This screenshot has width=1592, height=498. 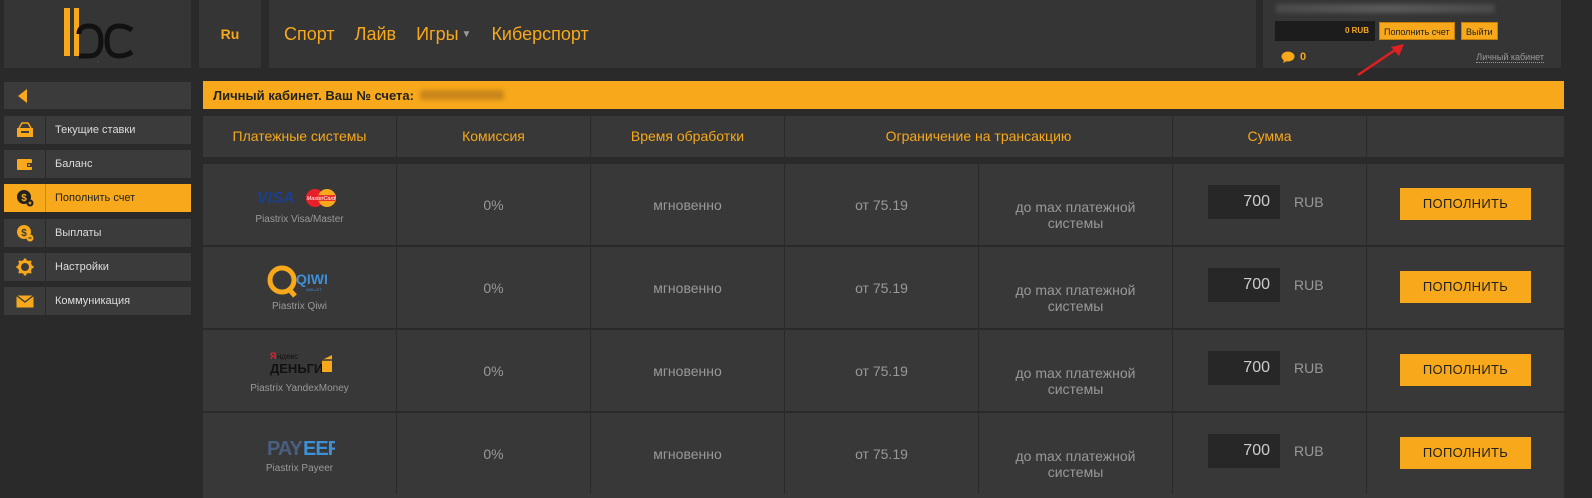 What do you see at coordinates (285, 449) in the screenshot?
I see `svg-text: PAY` at bounding box center [285, 449].